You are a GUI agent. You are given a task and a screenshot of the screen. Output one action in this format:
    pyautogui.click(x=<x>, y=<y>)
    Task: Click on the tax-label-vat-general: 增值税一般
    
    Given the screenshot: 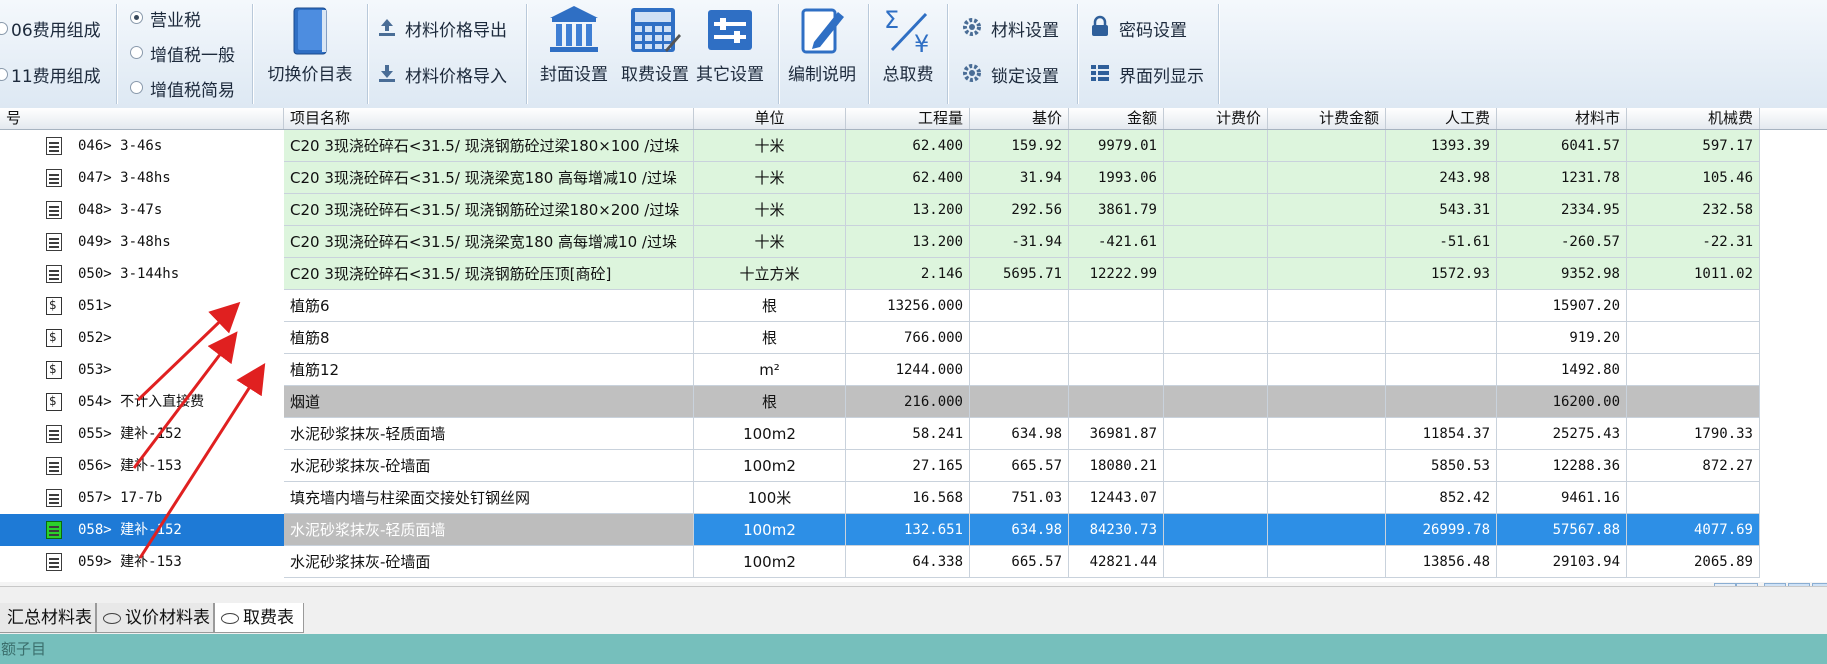 What is the action you would take?
    pyautogui.click(x=192, y=53)
    